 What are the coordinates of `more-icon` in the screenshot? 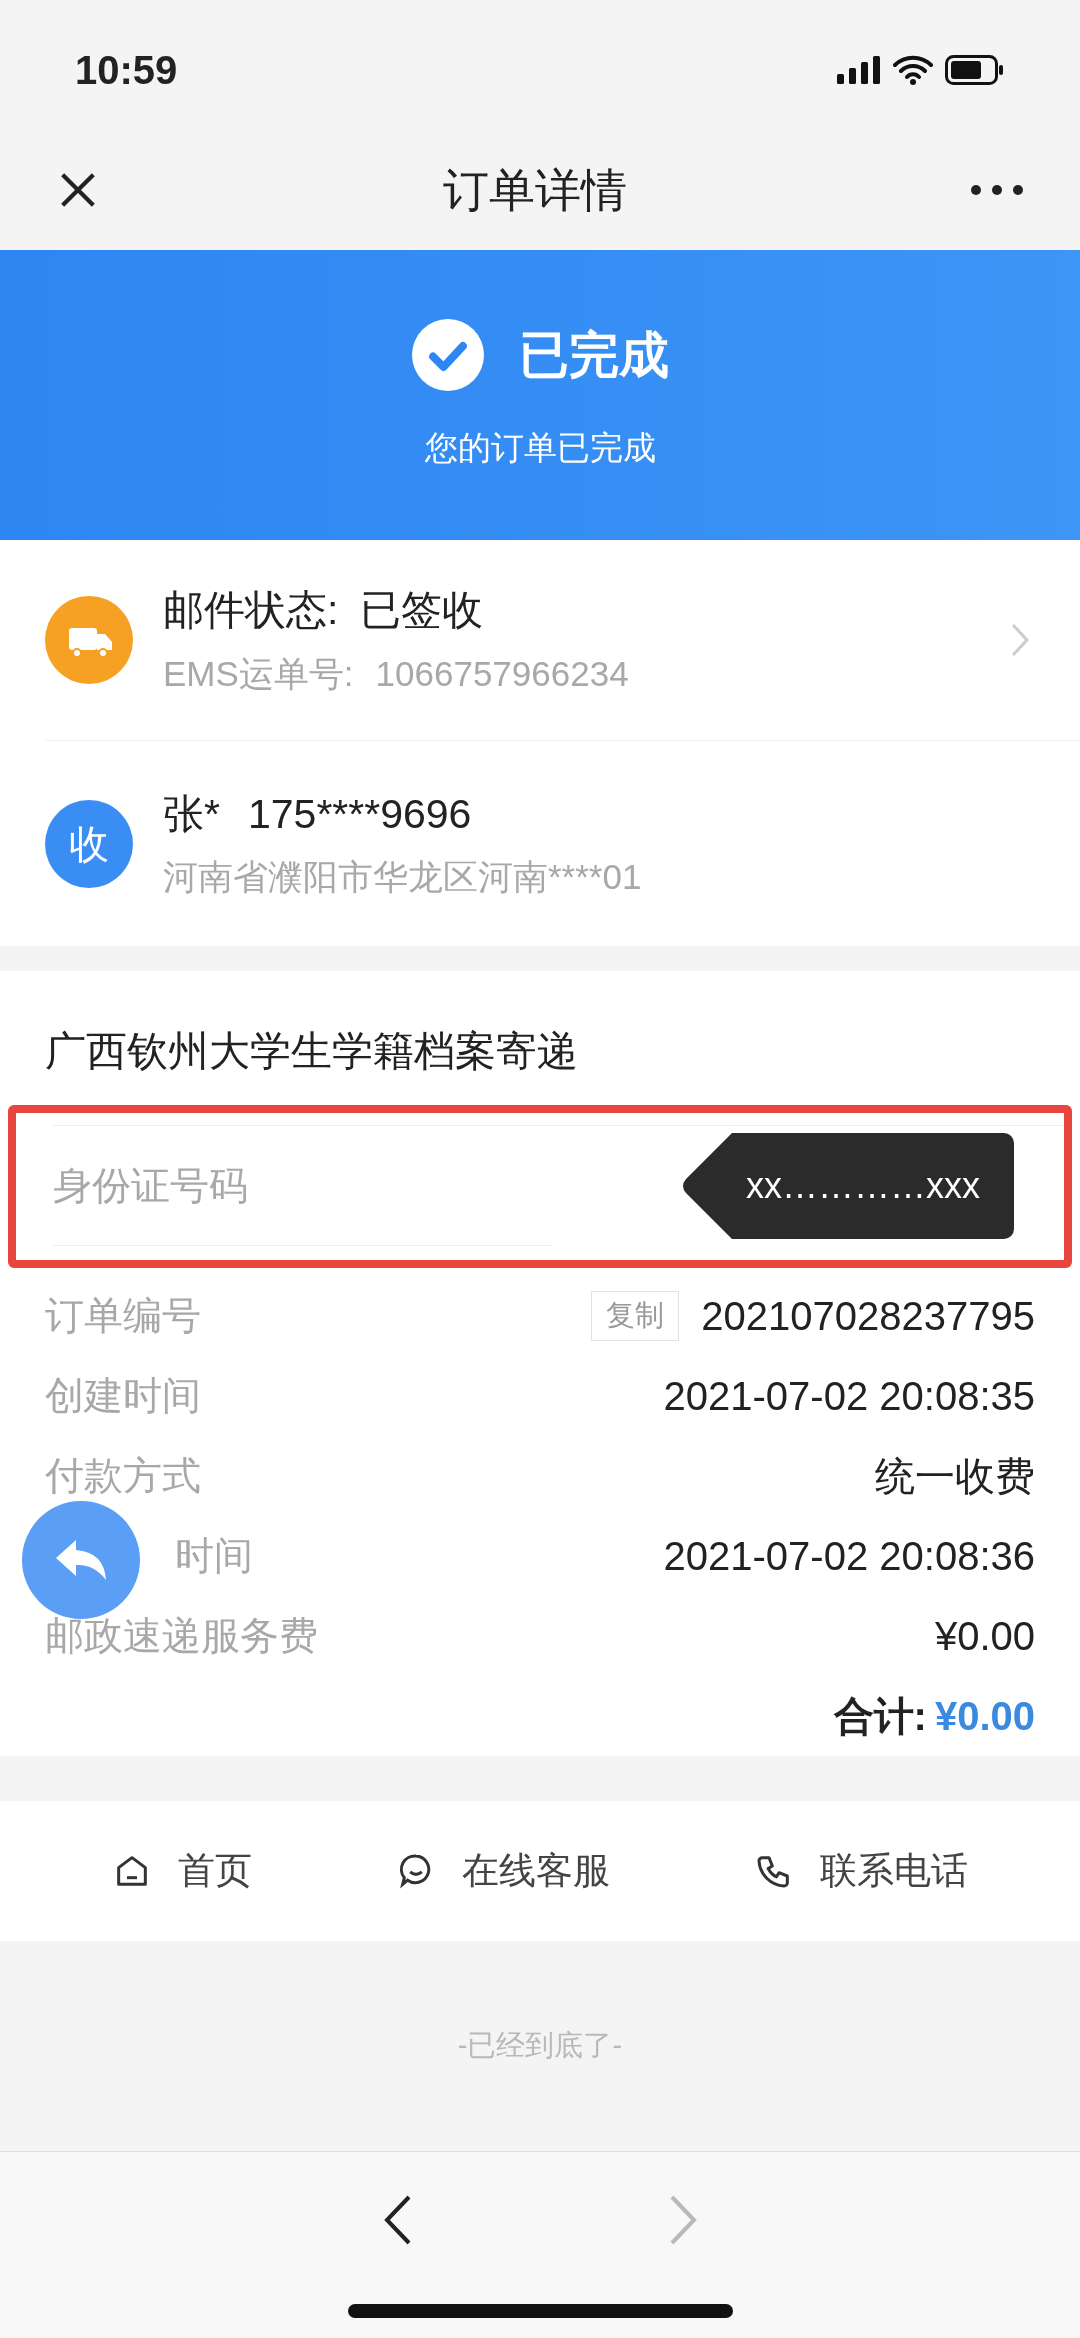 It's located at (997, 190).